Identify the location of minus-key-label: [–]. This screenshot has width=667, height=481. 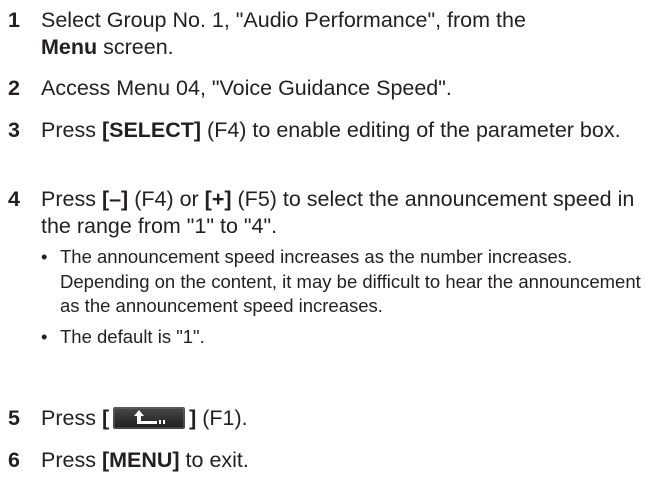
(115, 199).